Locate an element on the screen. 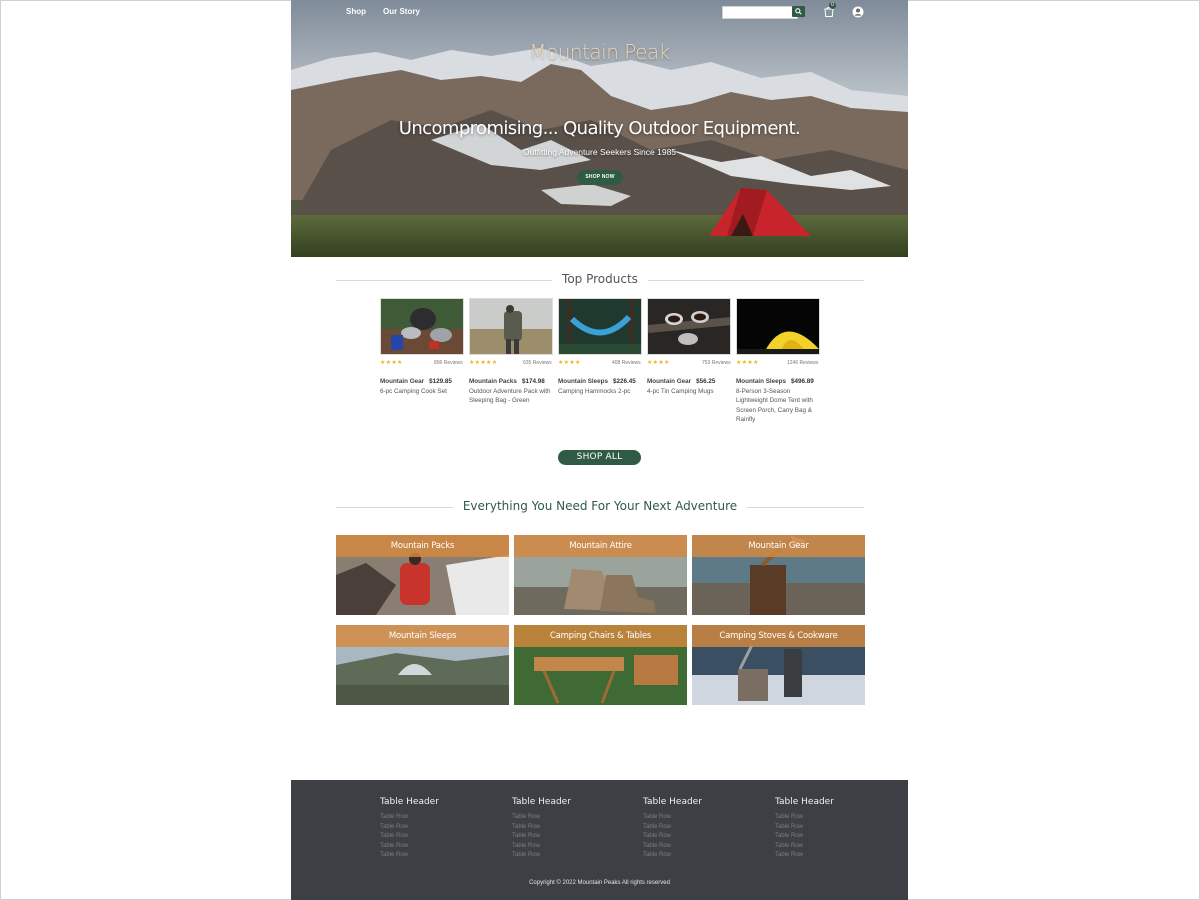 The height and width of the screenshot is (900, 1200). review-count: 1246 Reviews is located at coordinates (802, 363).